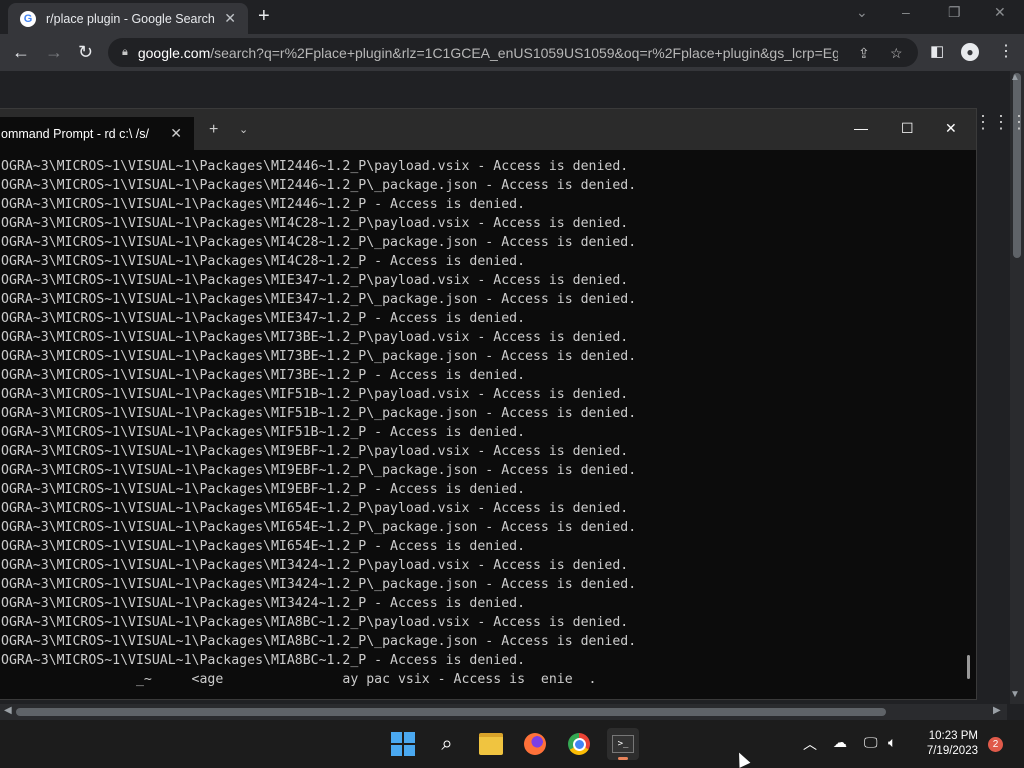 Image resolution: width=1024 pixels, height=768 pixels. I want to click on menu-icon: ⋮, so click(1006, 52).